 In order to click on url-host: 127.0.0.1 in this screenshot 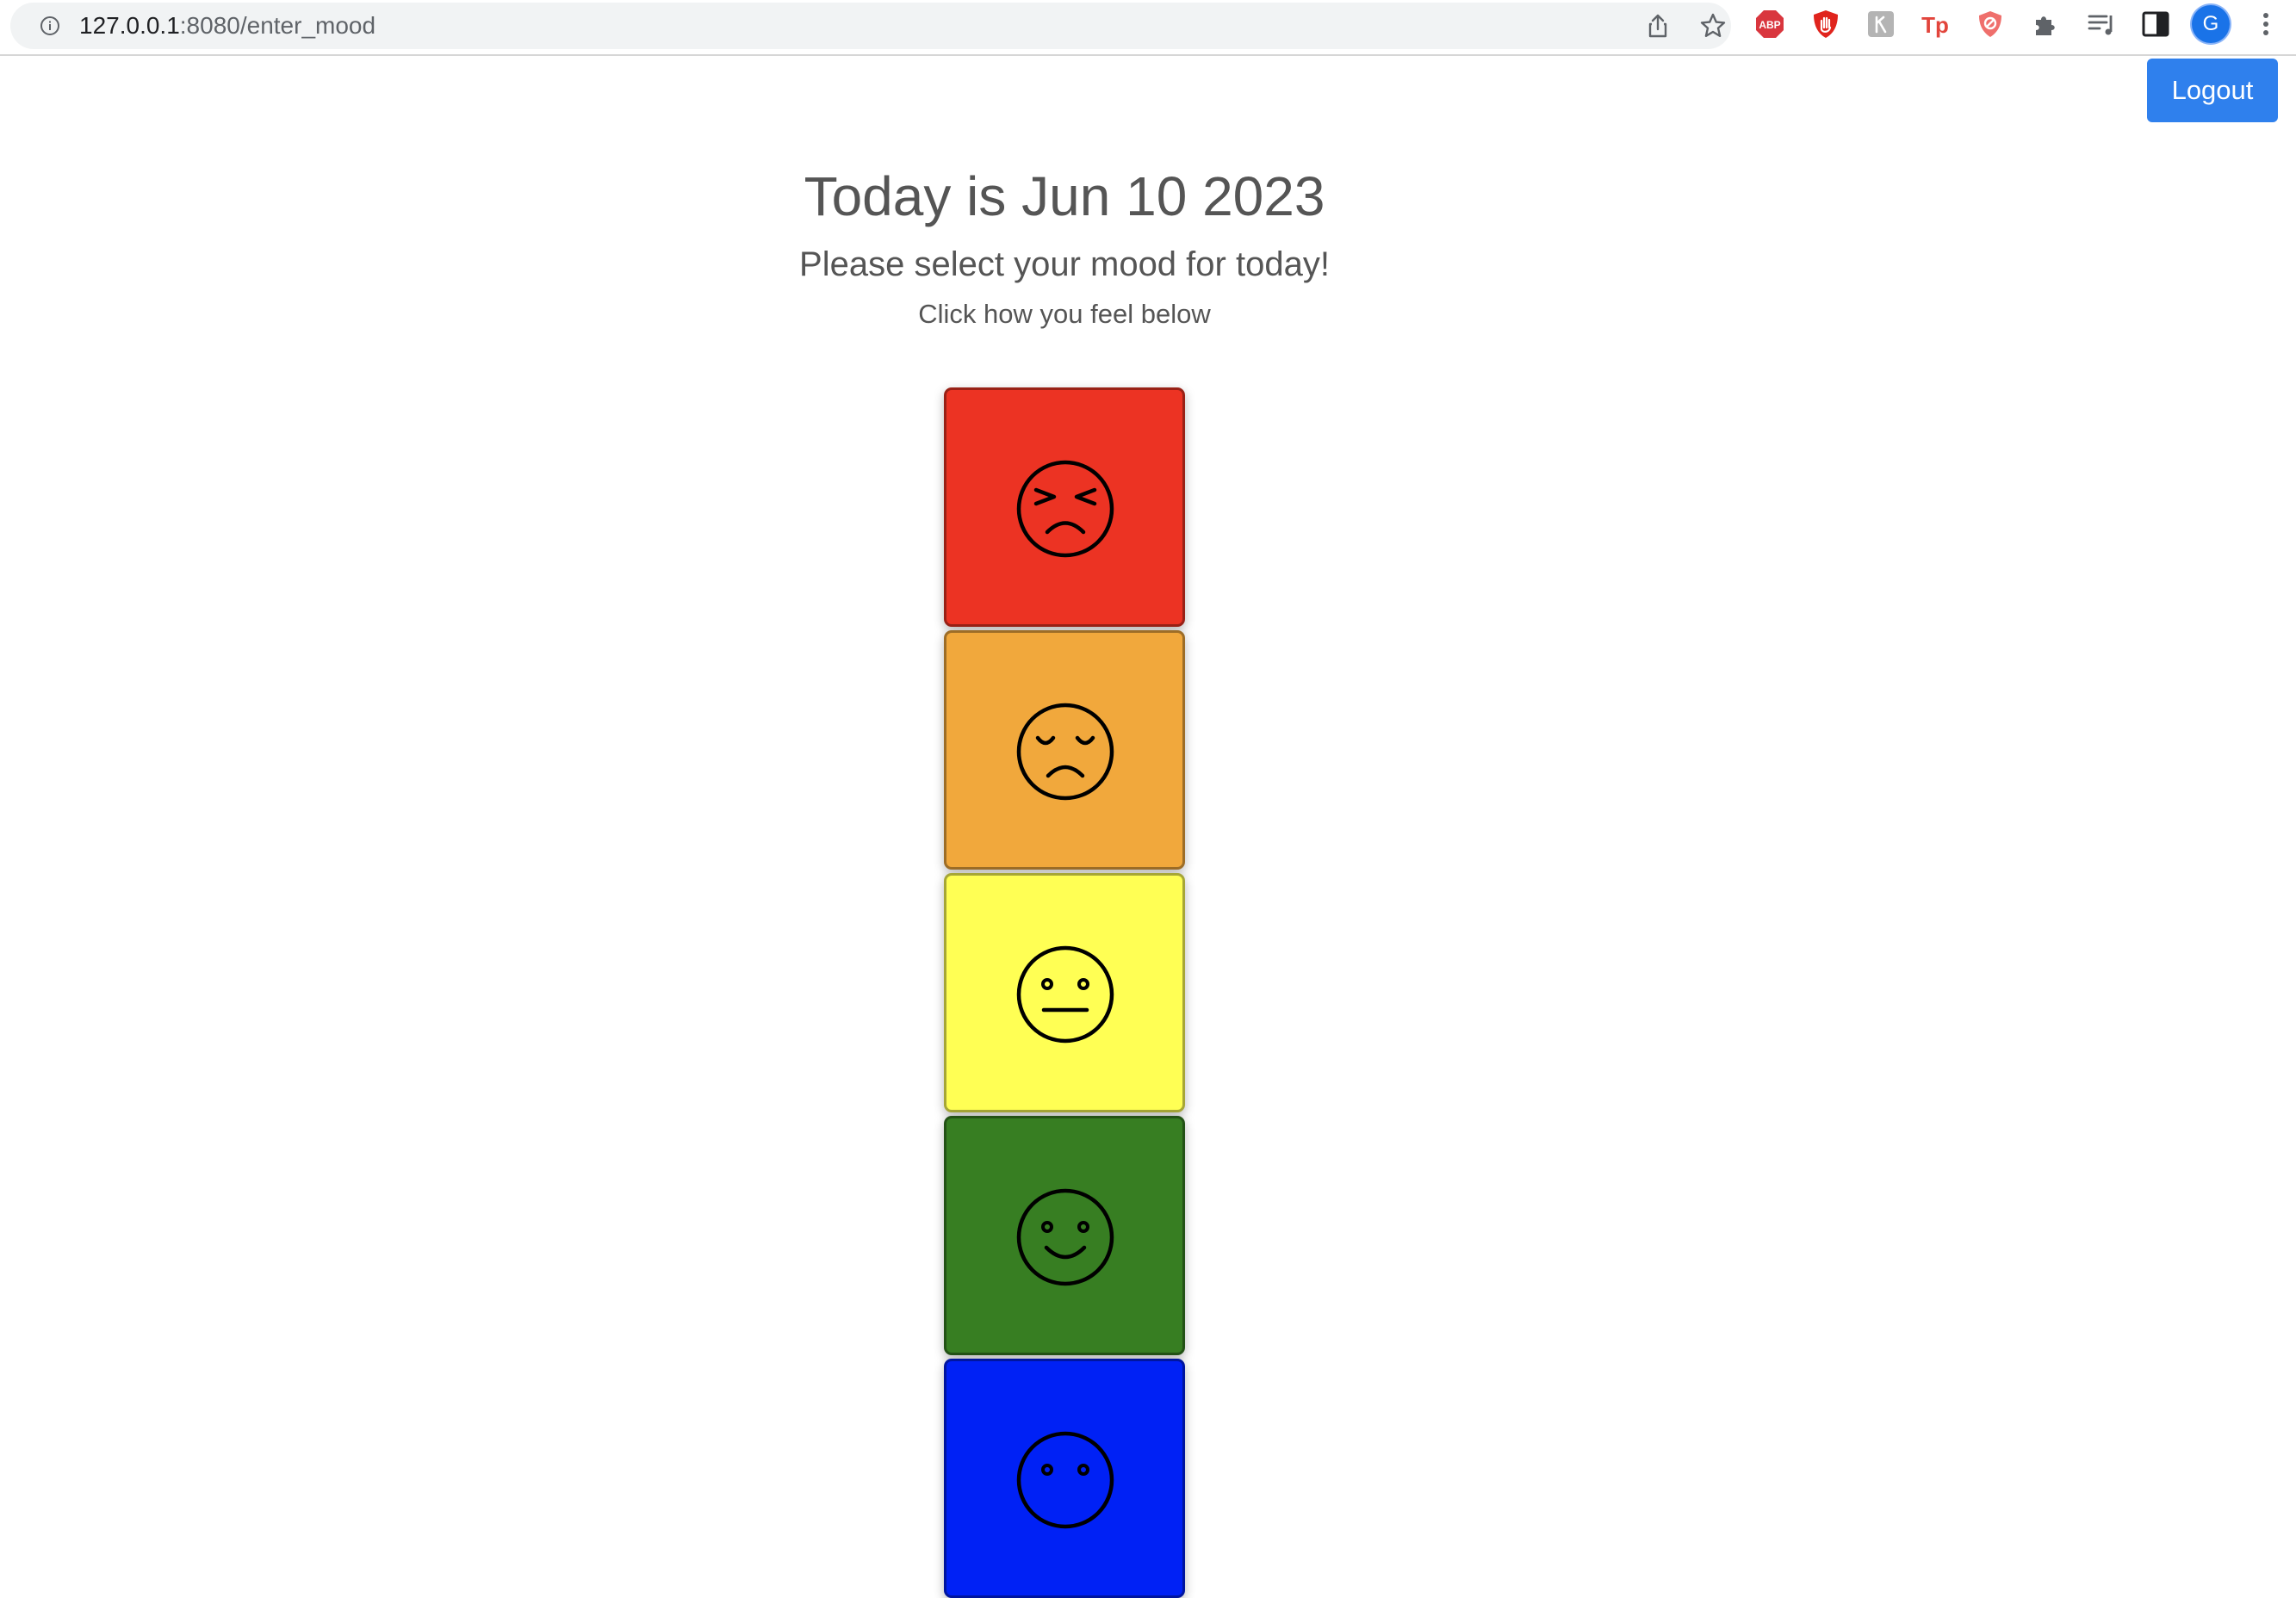, I will do `click(129, 25)`.